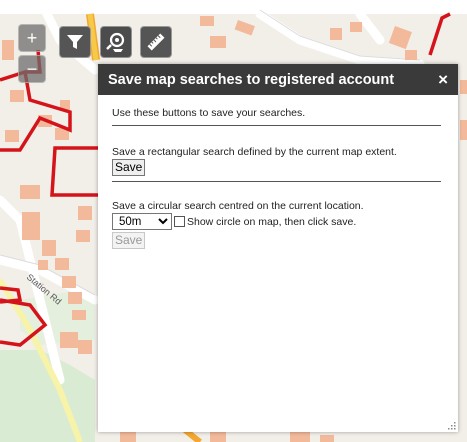 This screenshot has height=442, width=467. Describe the element at coordinates (142, 221) in the screenshot. I see `radius-select: 50m` at that location.